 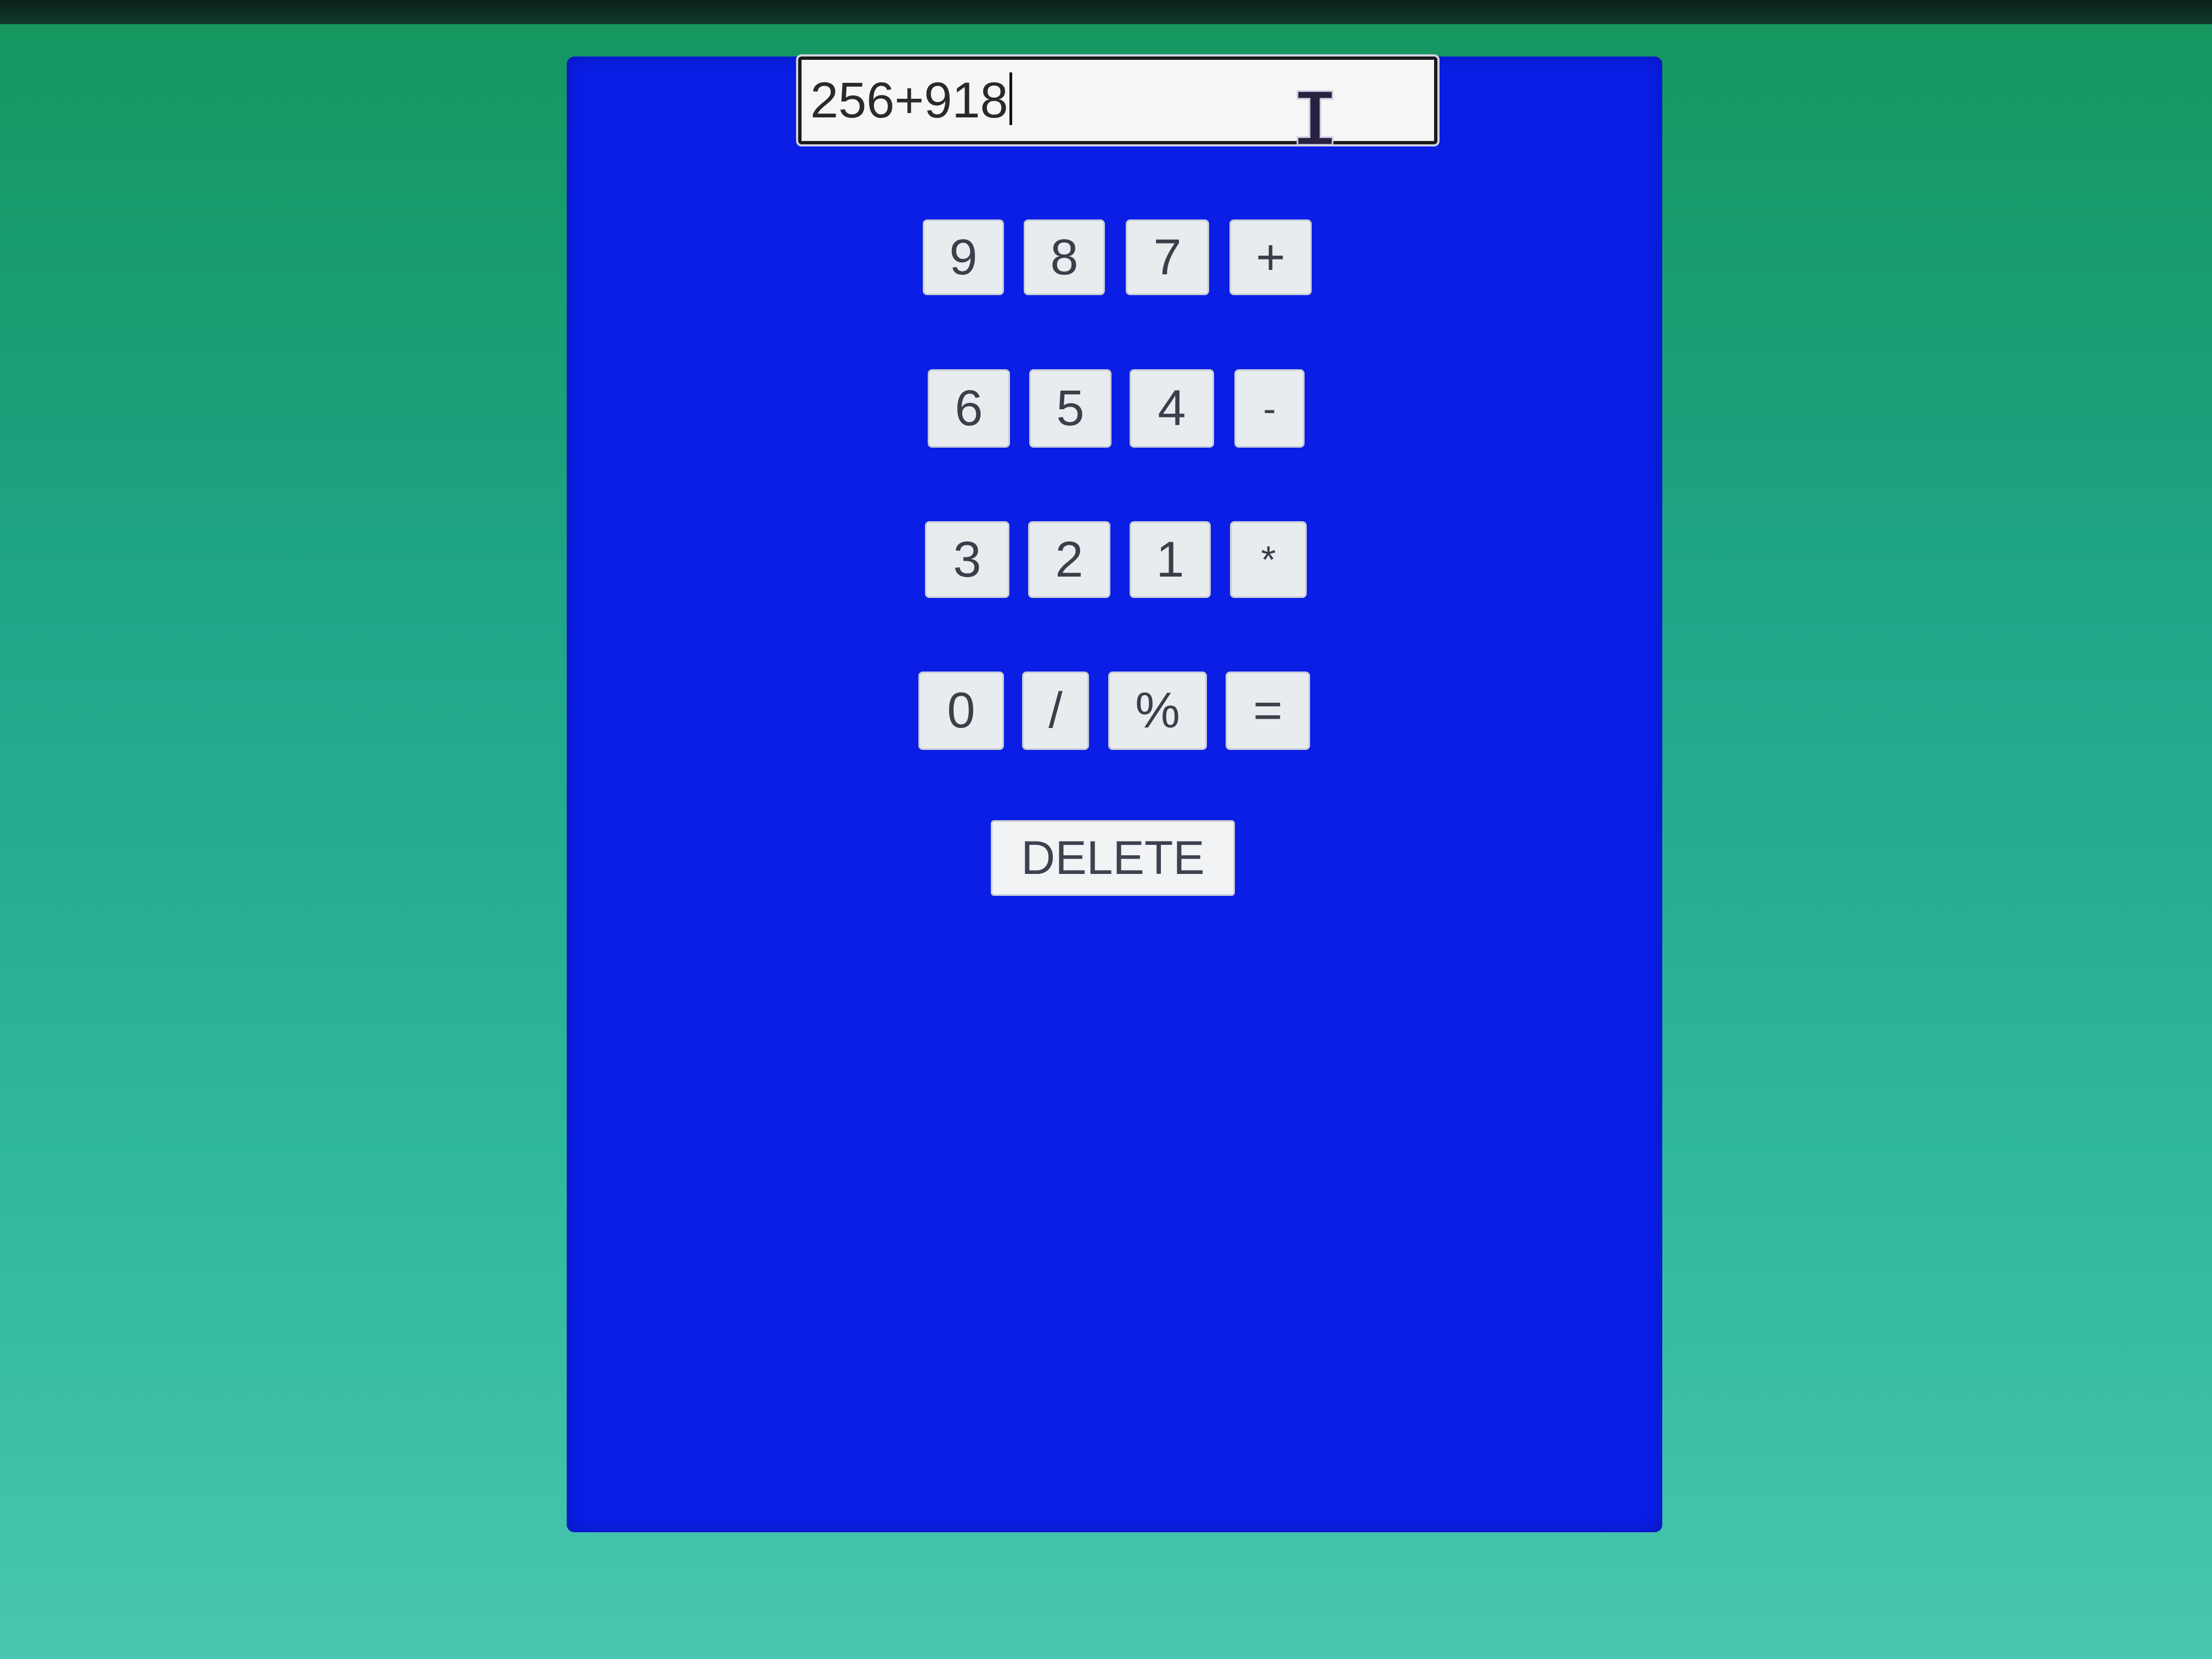 What do you see at coordinates (1315, 118) in the screenshot?
I see `text-cursor-ibeam-icon` at bounding box center [1315, 118].